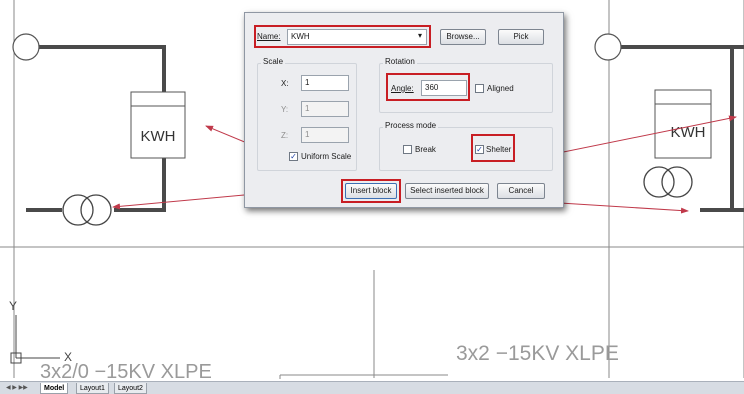 The width and height of the screenshot is (744, 394). What do you see at coordinates (54, 388) in the screenshot?
I see `tab-model: Model` at bounding box center [54, 388].